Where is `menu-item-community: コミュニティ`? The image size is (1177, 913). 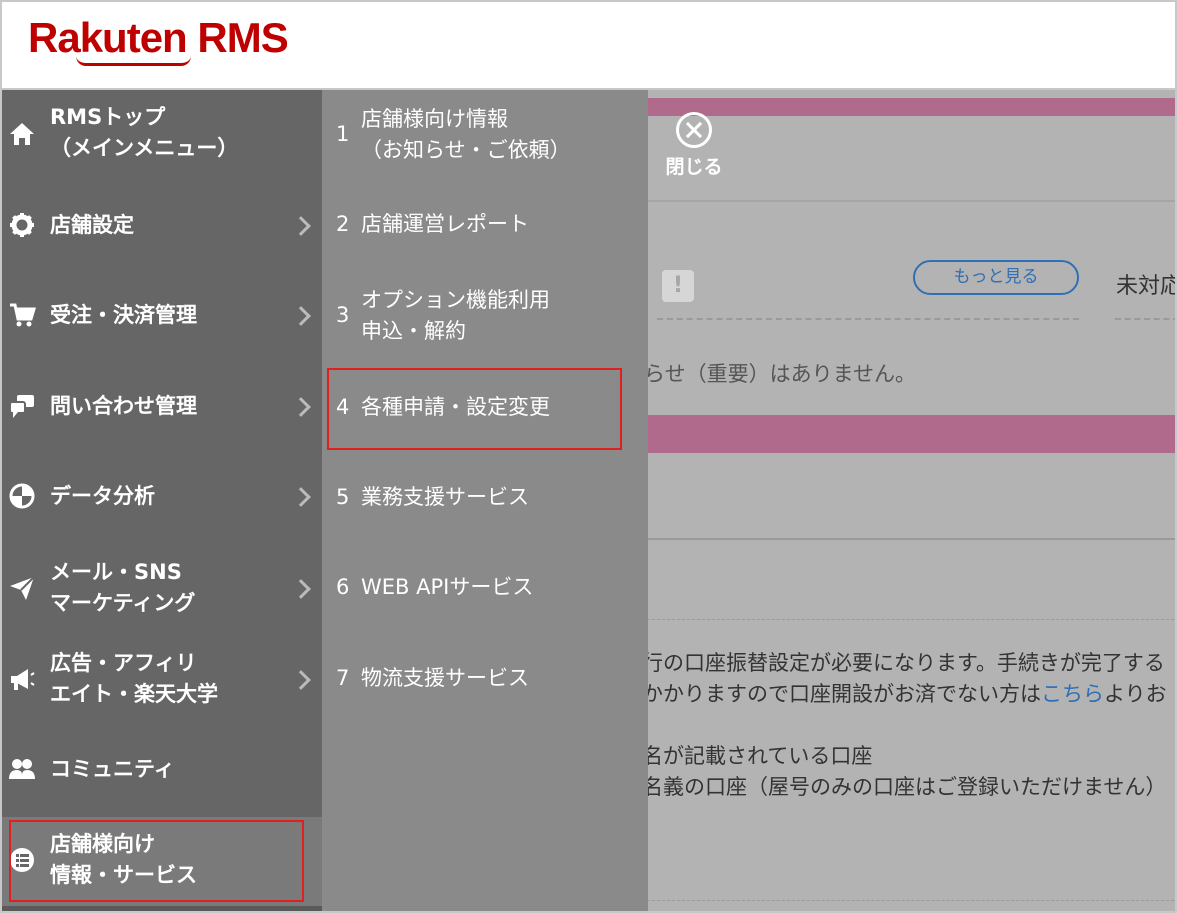
menu-item-community: コミュニティ is located at coordinates (162, 769).